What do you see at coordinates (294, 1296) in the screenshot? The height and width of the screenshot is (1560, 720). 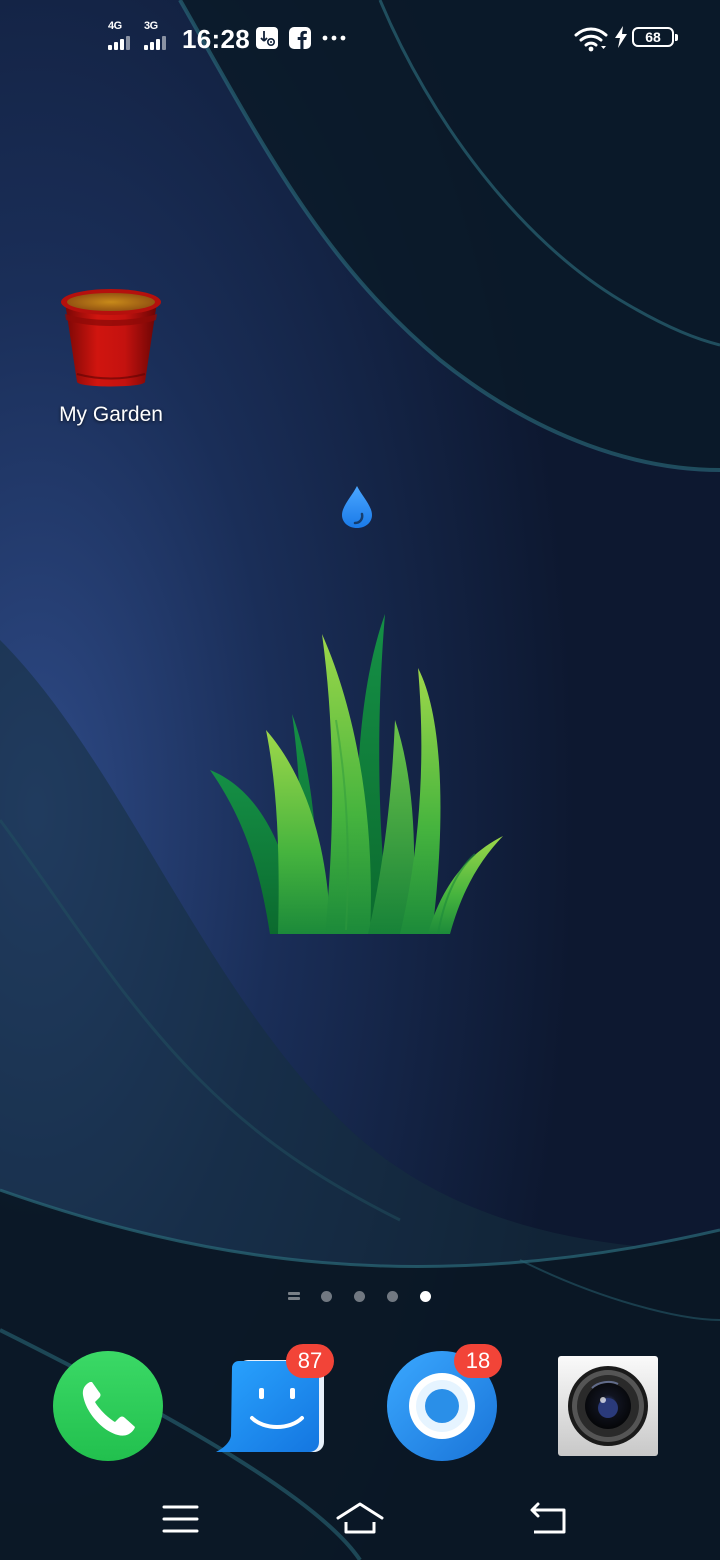 I see `page-indicator-first` at bounding box center [294, 1296].